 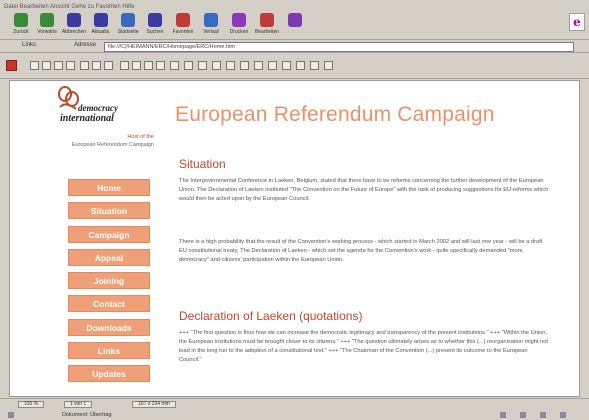 I want to click on nav-downloads: Downloads, so click(x=109, y=327).